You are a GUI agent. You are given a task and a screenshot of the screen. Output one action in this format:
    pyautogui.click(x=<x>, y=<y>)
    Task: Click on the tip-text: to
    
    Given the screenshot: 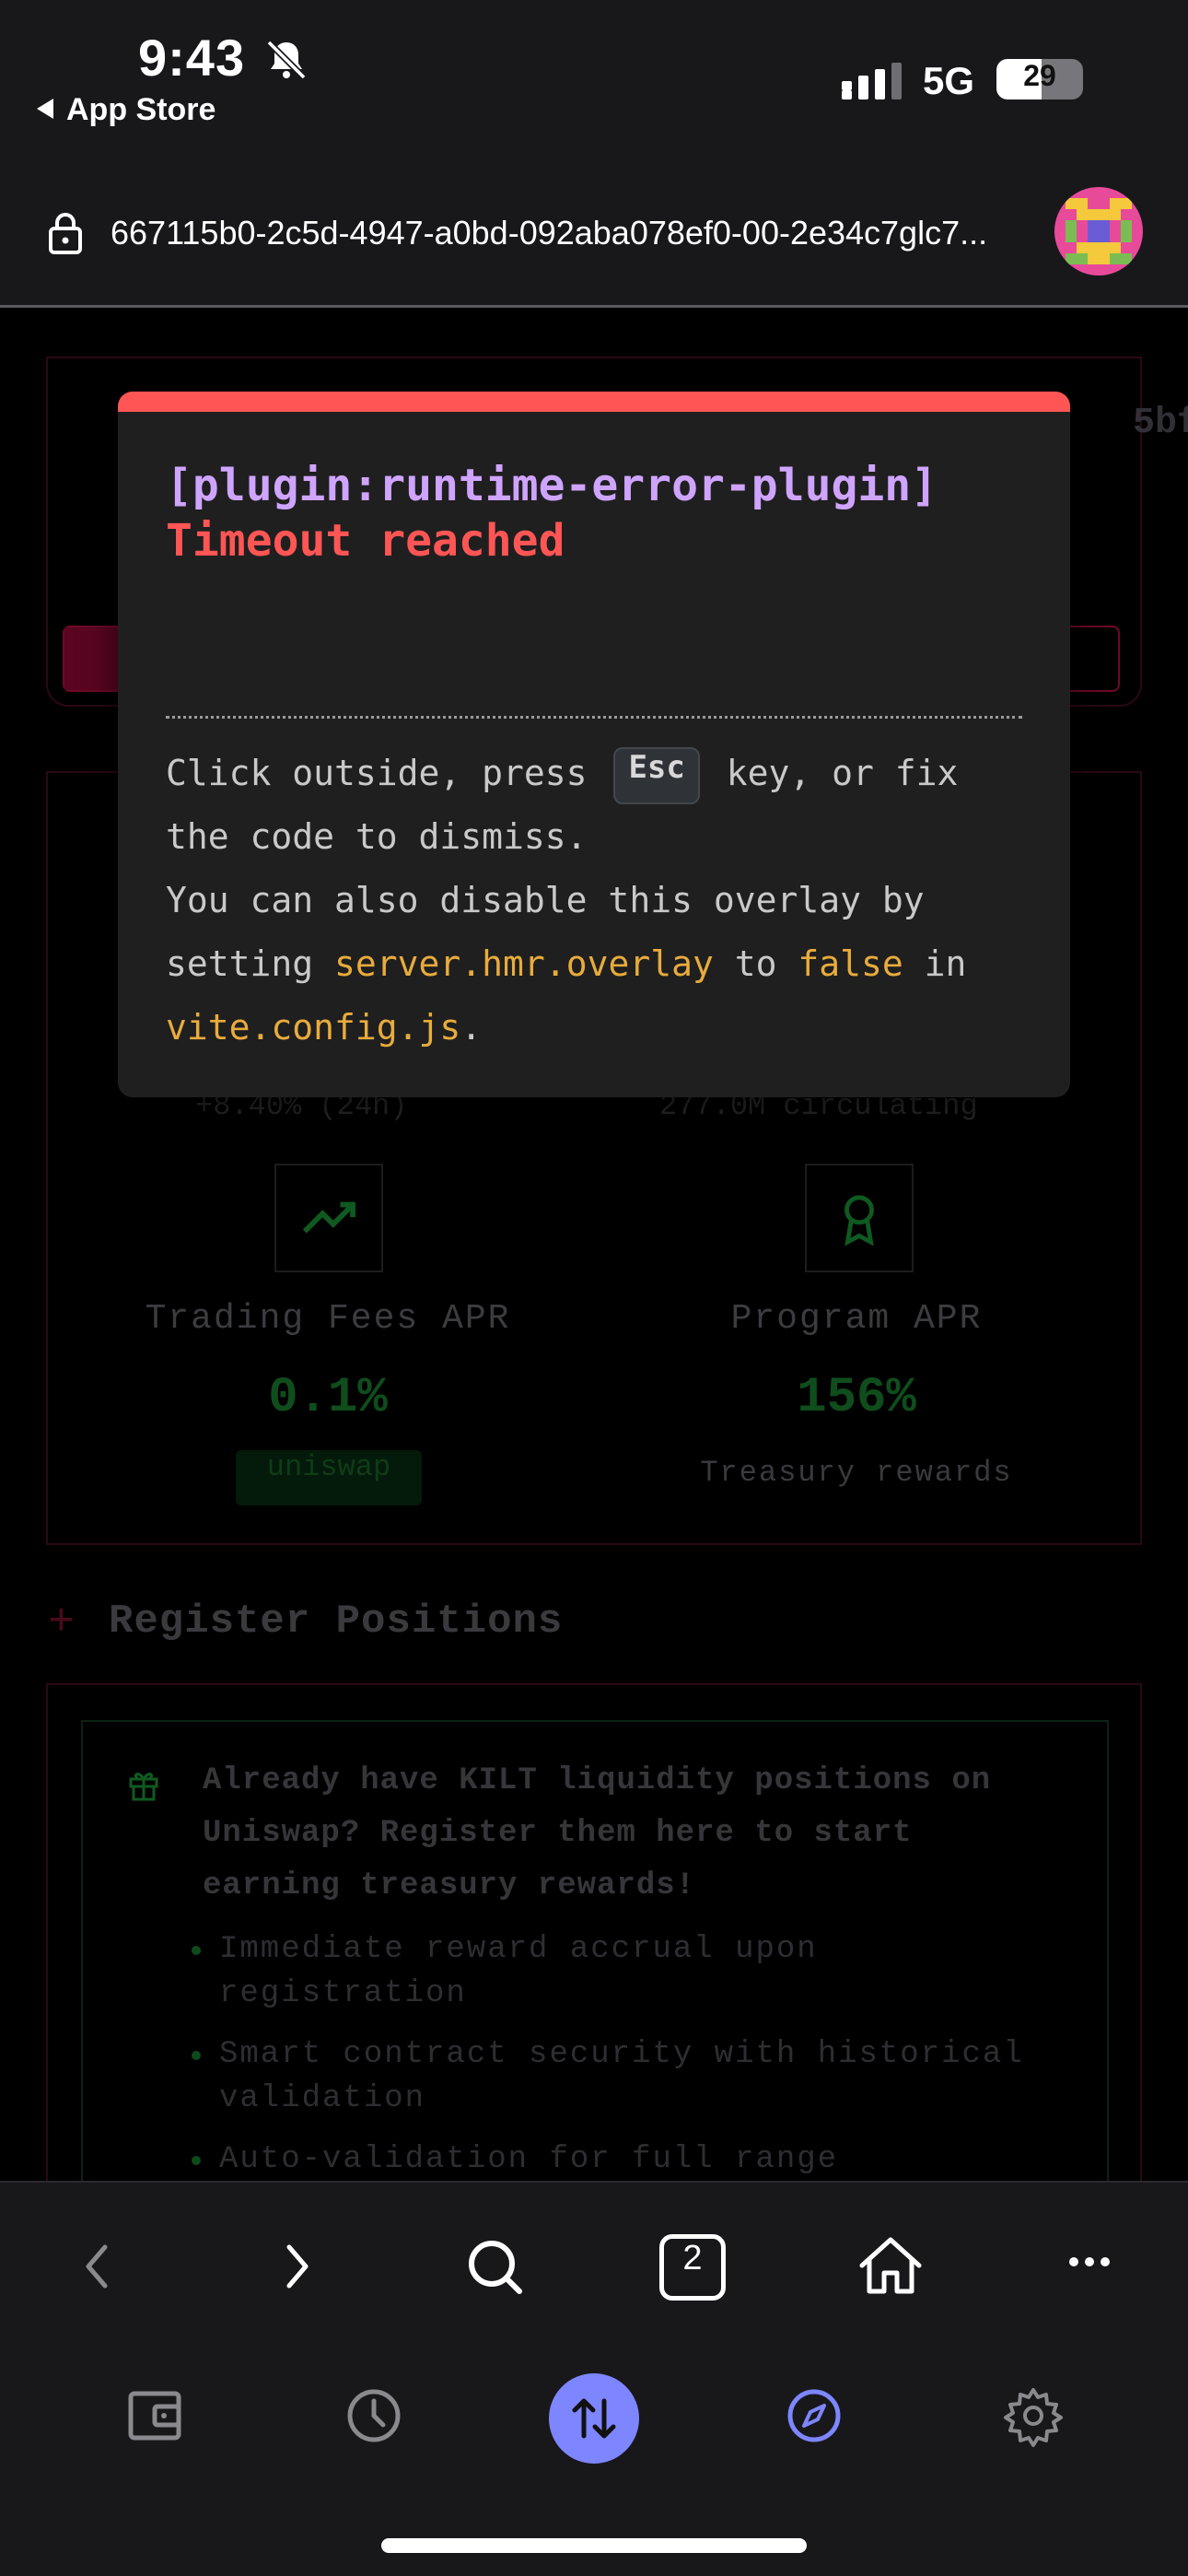 What is the action you would take?
    pyautogui.click(x=755, y=964)
    